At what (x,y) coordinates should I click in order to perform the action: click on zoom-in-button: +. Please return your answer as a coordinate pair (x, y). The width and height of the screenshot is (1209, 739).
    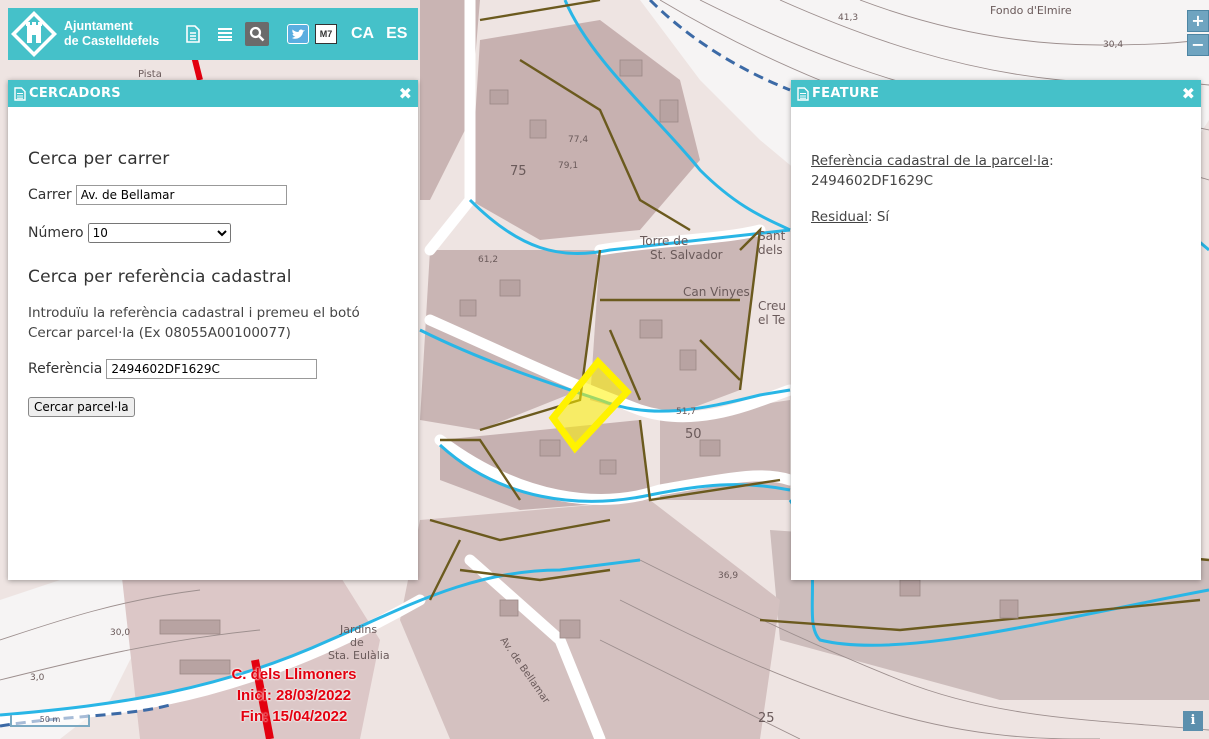
    Looking at the image, I should click on (1198, 21).